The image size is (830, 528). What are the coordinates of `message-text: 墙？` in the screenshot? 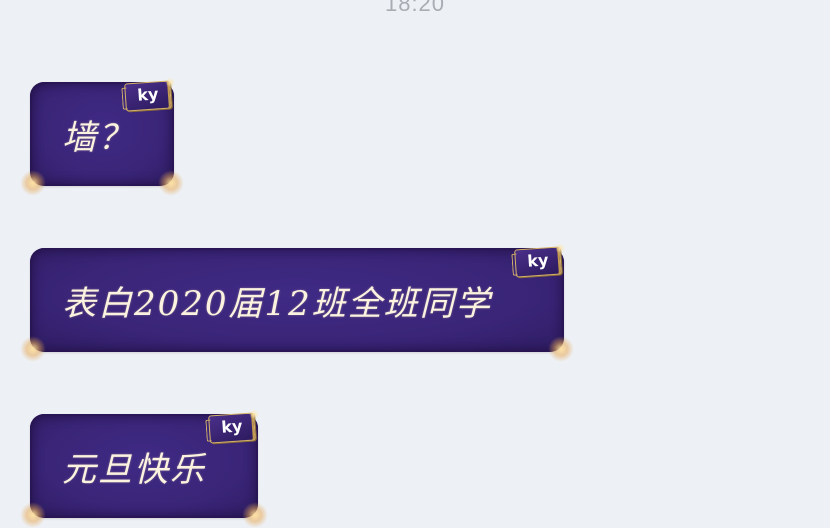 It's located at (98, 137).